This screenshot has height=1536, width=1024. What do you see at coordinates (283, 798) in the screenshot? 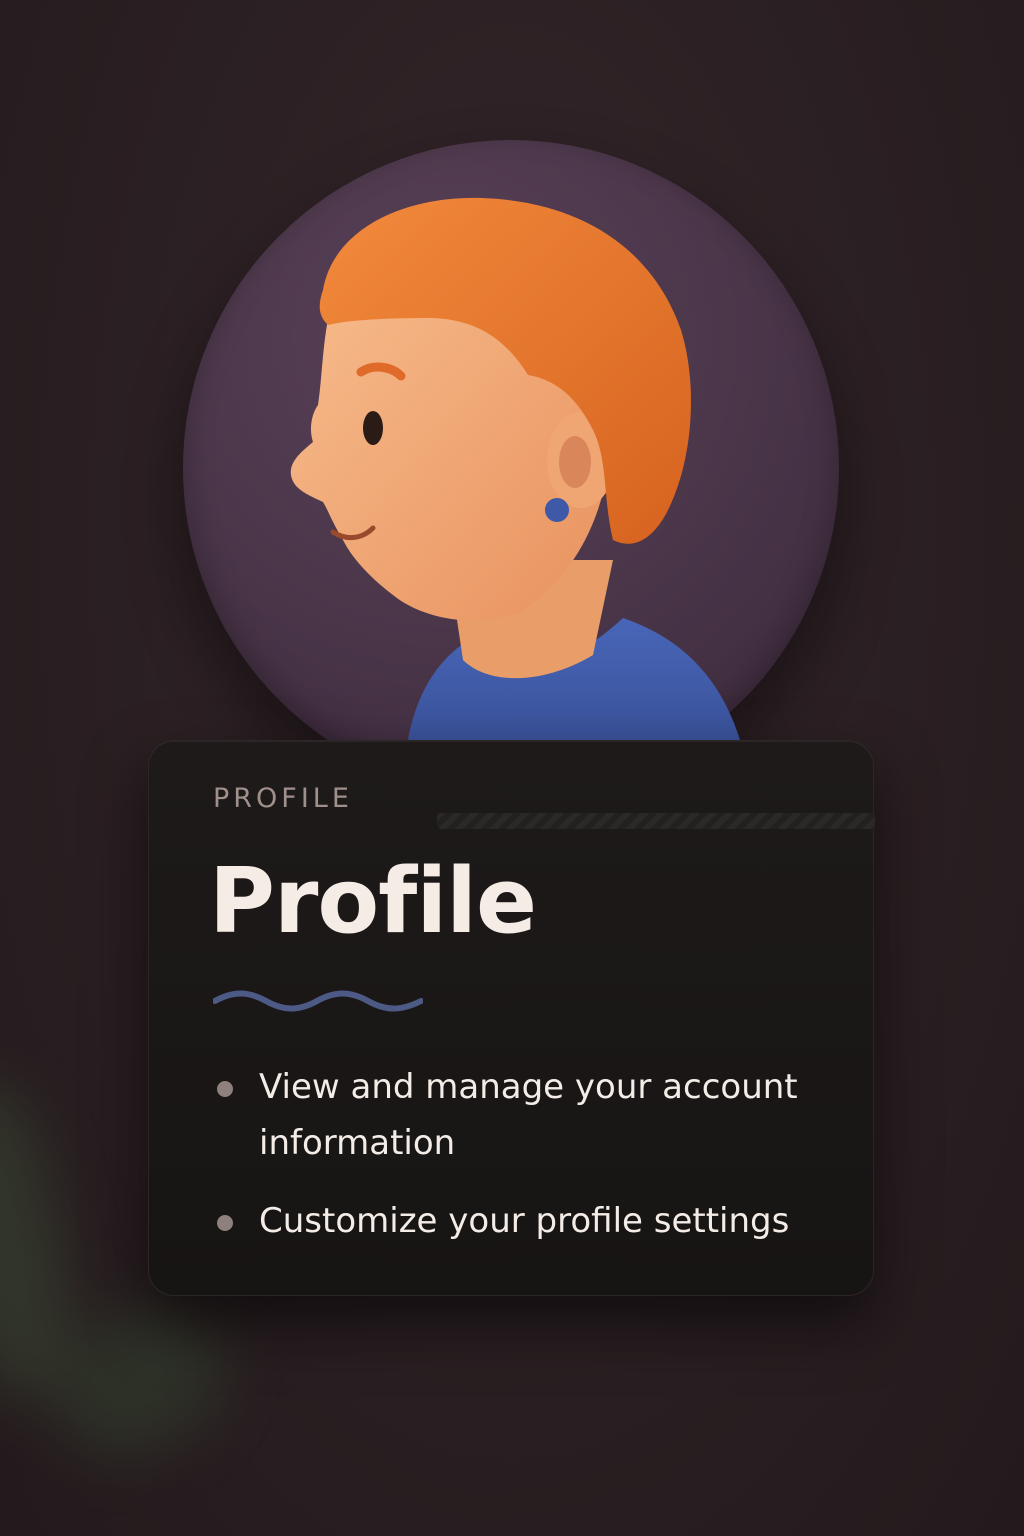
I see `card-eyebrow: PROFILE` at bounding box center [283, 798].